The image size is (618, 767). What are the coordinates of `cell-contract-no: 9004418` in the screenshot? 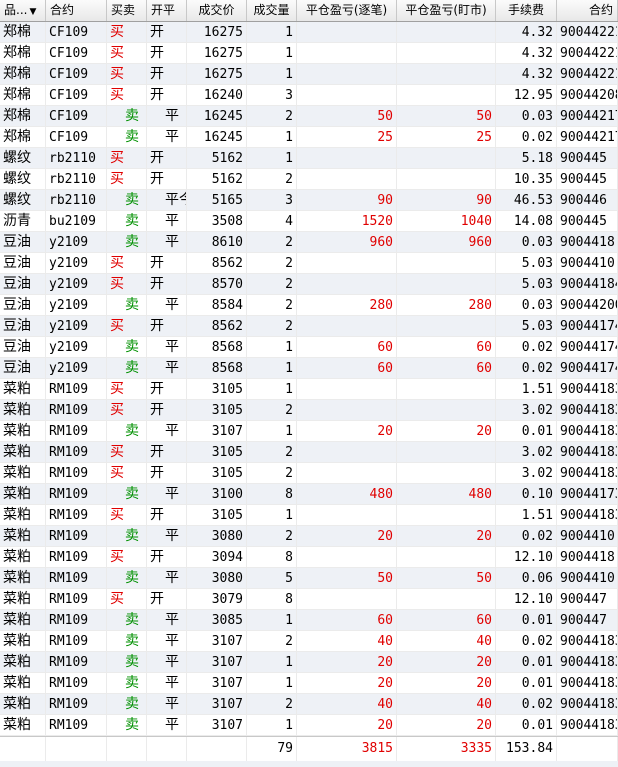 It's located at (587, 242).